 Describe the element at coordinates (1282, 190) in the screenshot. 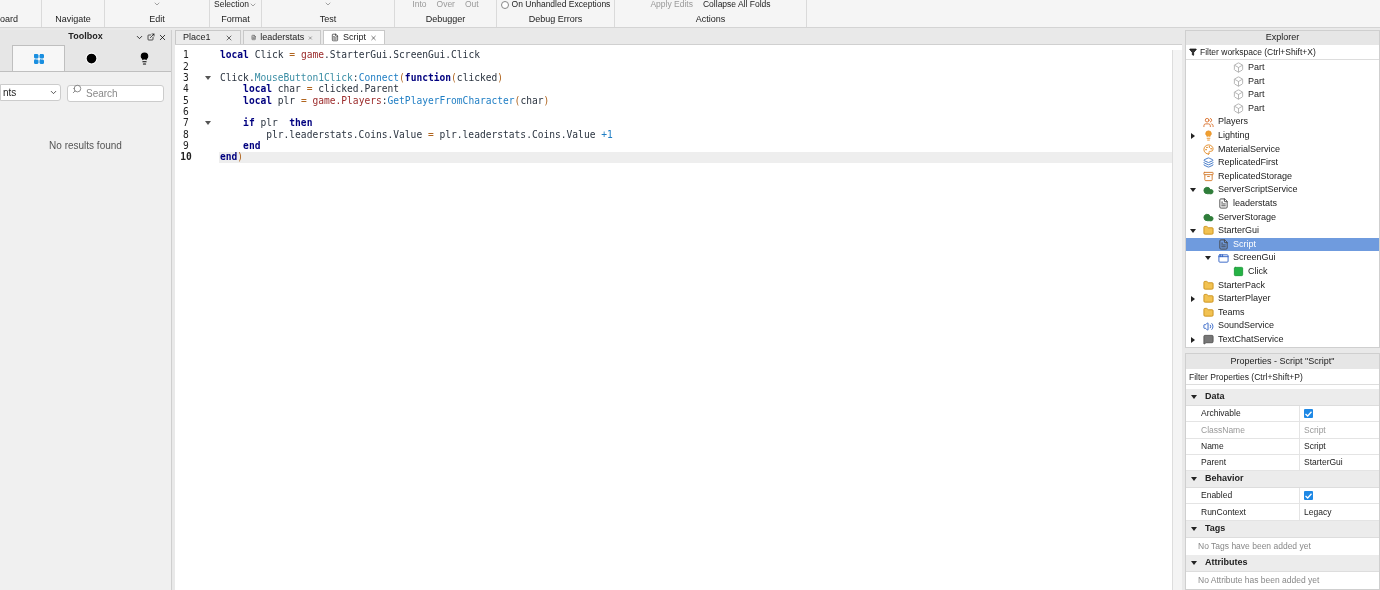

I see `tree-item: ServerScriptService` at that location.